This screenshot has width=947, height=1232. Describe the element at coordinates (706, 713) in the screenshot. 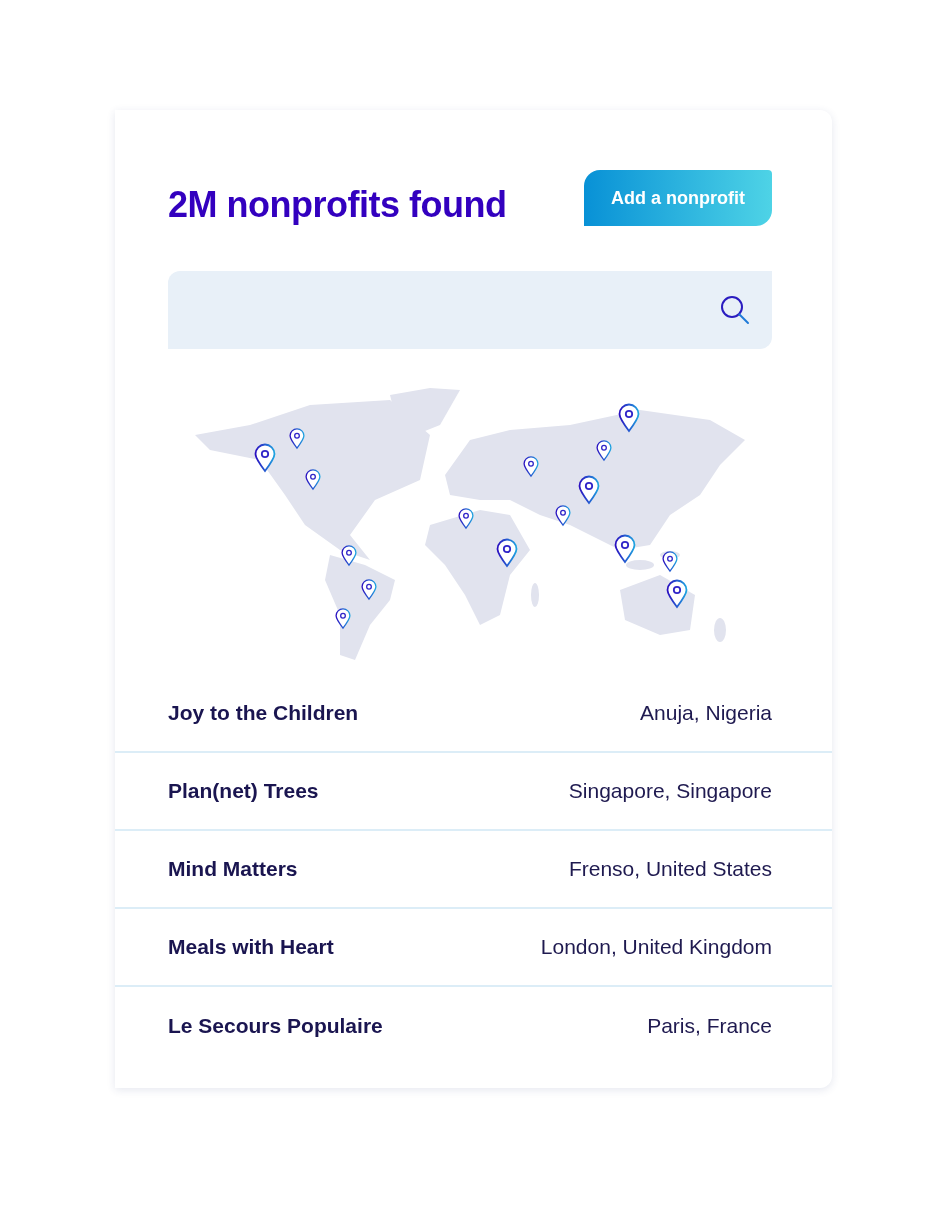

I see `nonprofit-location: Anuja, Nigeria` at that location.